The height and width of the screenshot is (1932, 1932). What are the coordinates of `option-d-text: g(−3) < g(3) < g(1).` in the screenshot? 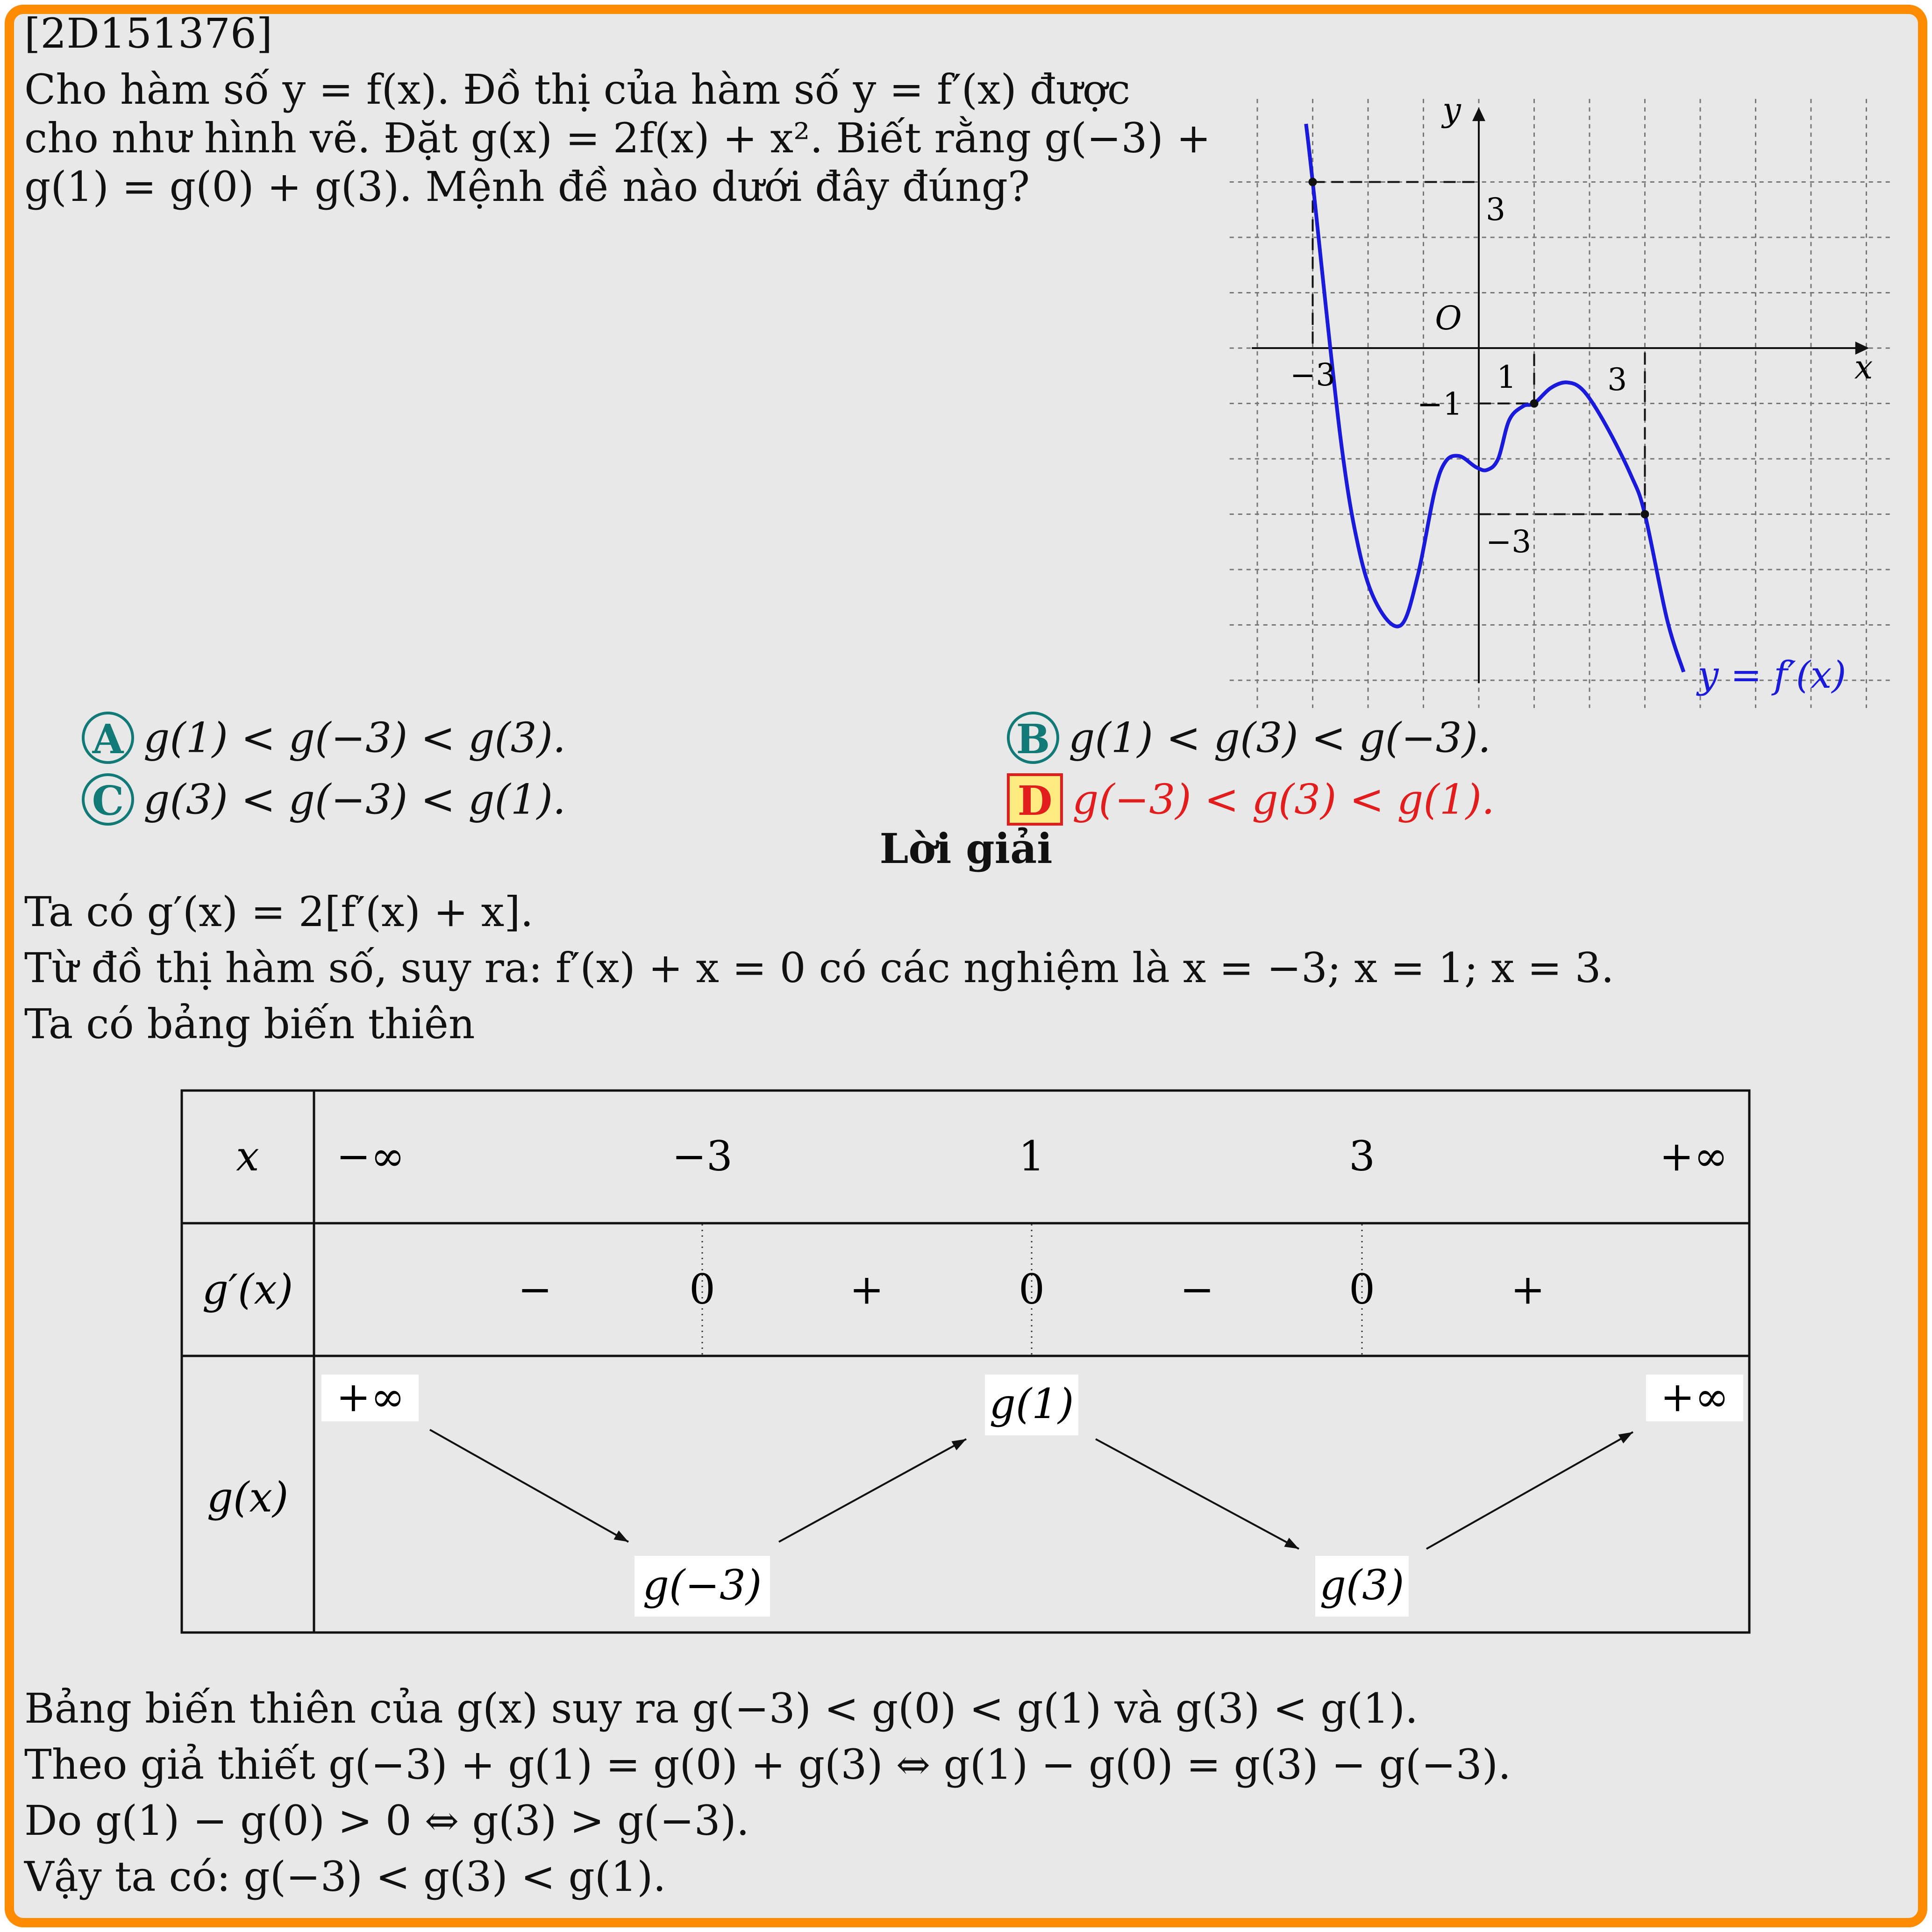 It's located at (1283, 799).